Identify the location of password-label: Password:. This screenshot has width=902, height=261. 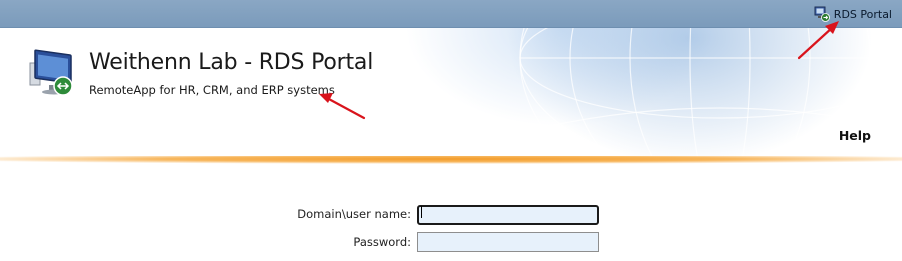
(382, 242).